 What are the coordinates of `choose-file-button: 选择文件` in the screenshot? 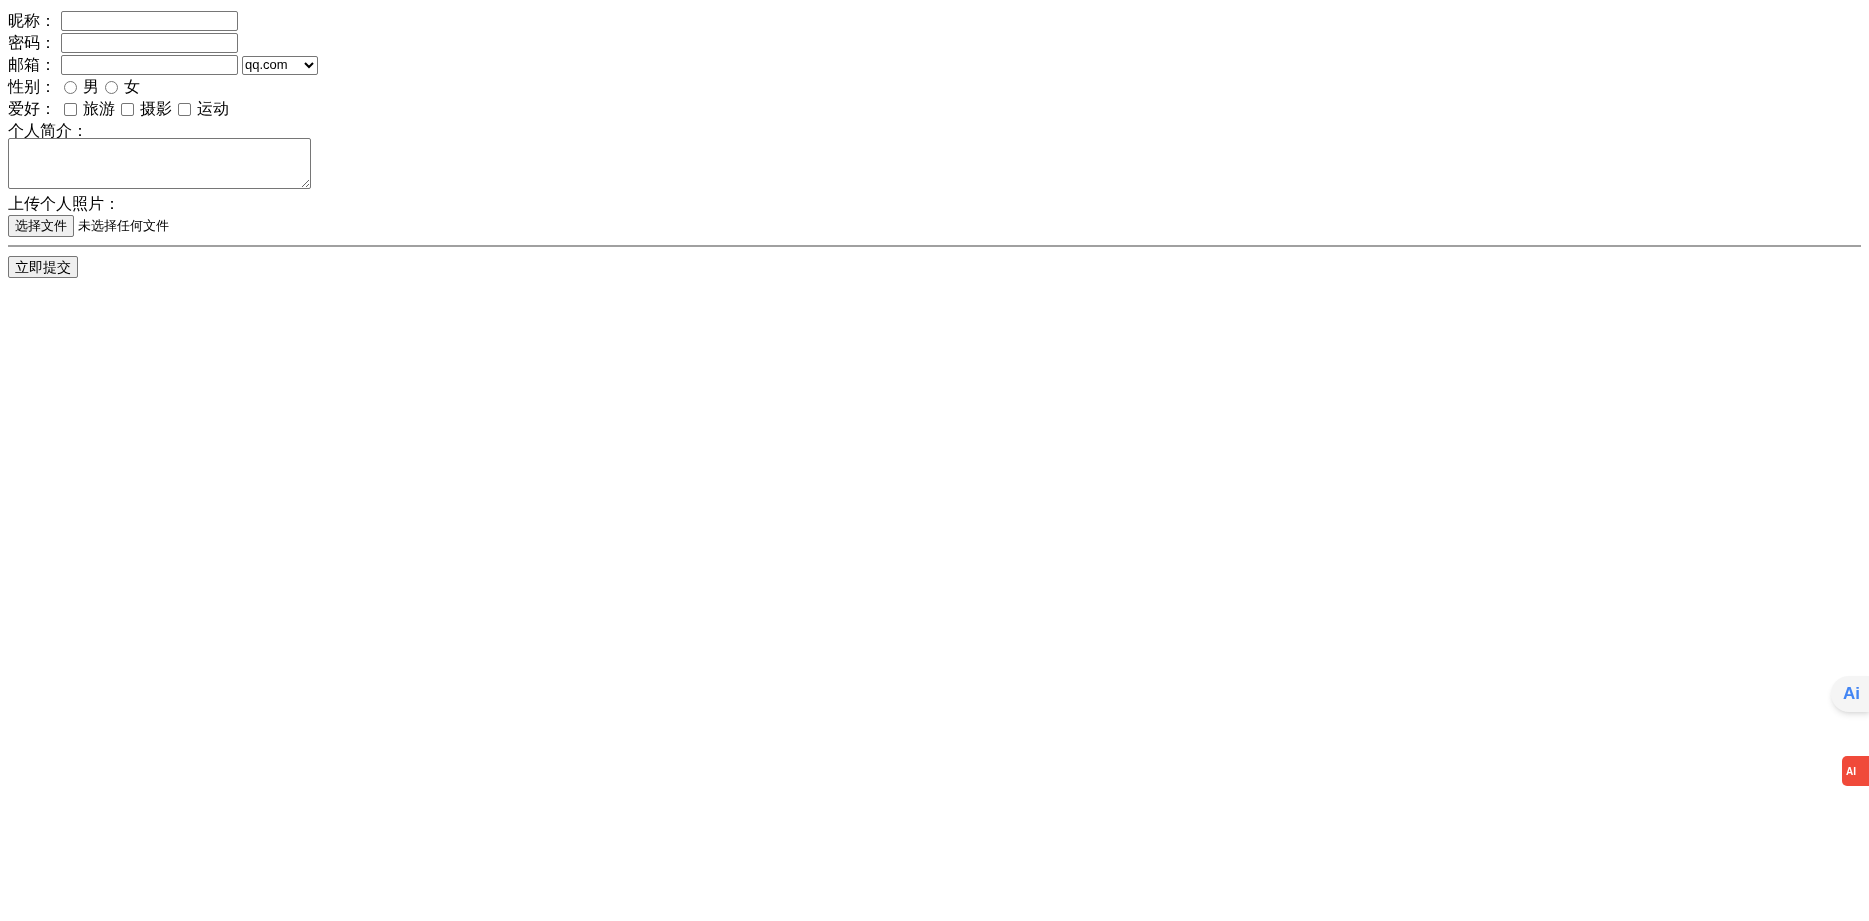 It's located at (41, 226).